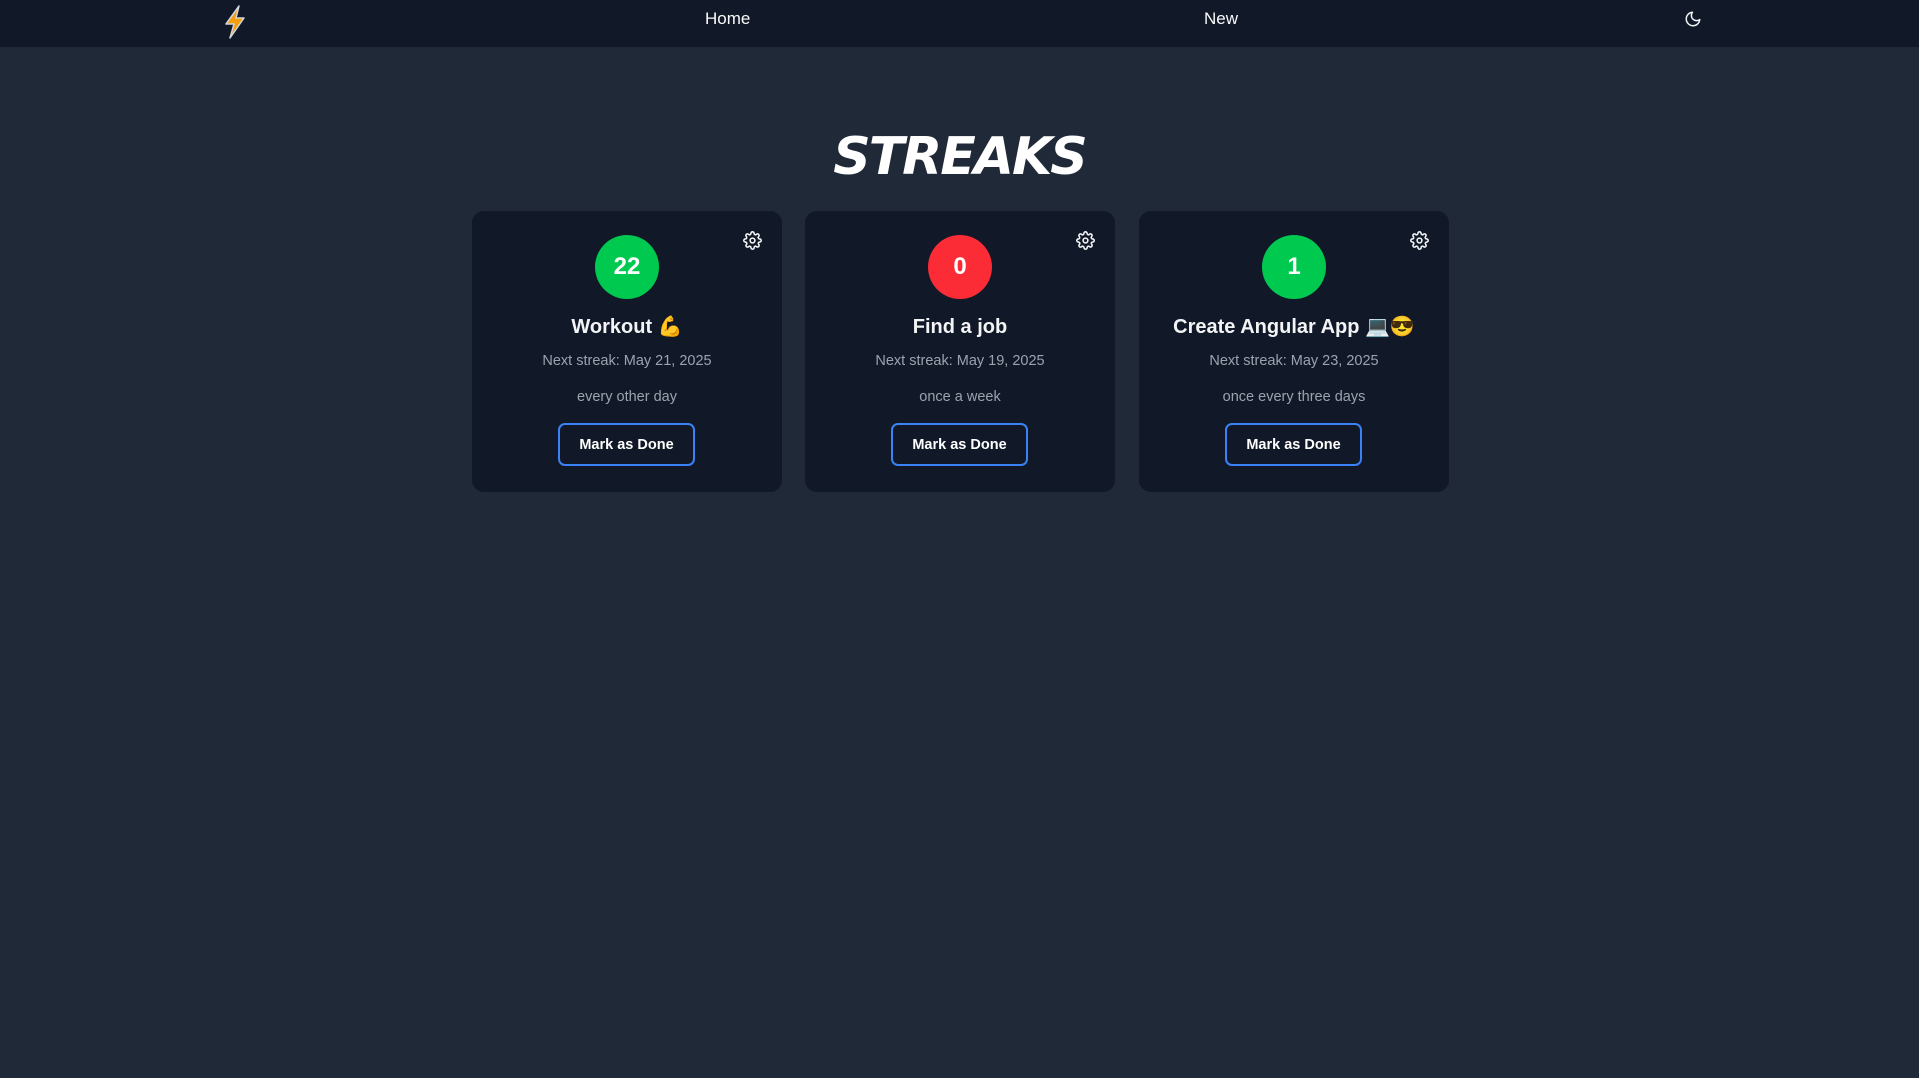 The width and height of the screenshot is (1919, 1078). What do you see at coordinates (1294, 327) in the screenshot?
I see `habit-name: Create Angular App 💻😎` at bounding box center [1294, 327].